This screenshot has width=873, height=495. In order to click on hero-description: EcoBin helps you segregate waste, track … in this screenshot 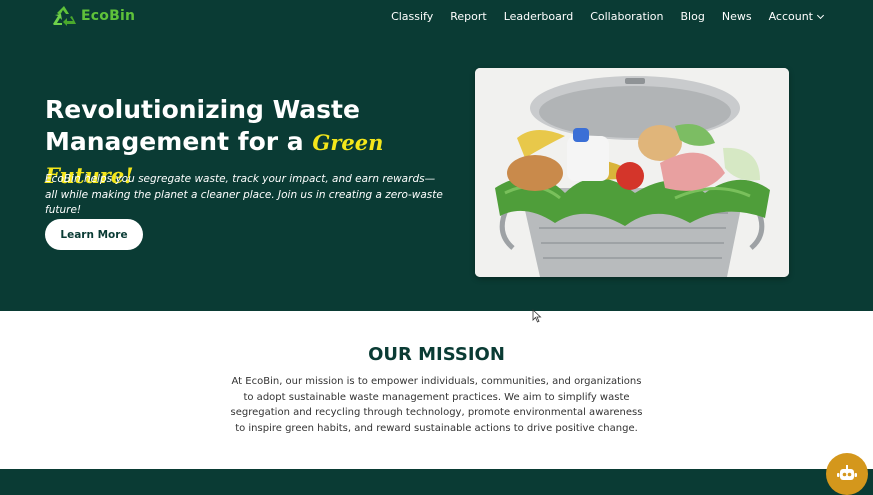, I will do `click(244, 194)`.